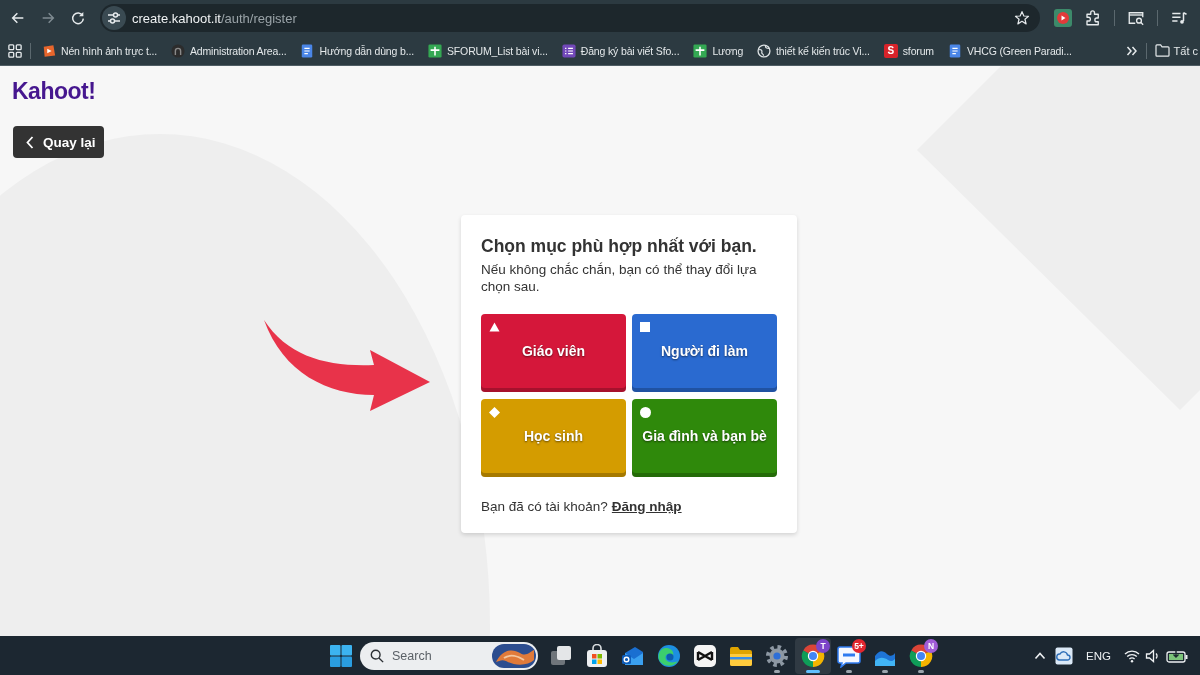 The image size is (1200, 675). What do you see at coordinates (1064, 655) in the screenshot?
I see `cloud-tile-icon` at bounding box center [1064, 655].